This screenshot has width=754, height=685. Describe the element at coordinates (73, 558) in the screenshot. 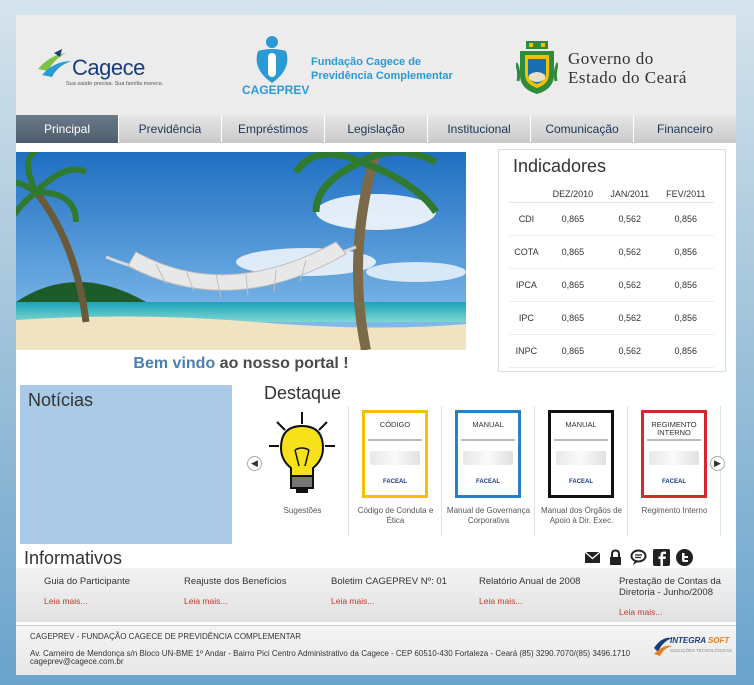

I see `newsletter-title: Informativos` at that location.